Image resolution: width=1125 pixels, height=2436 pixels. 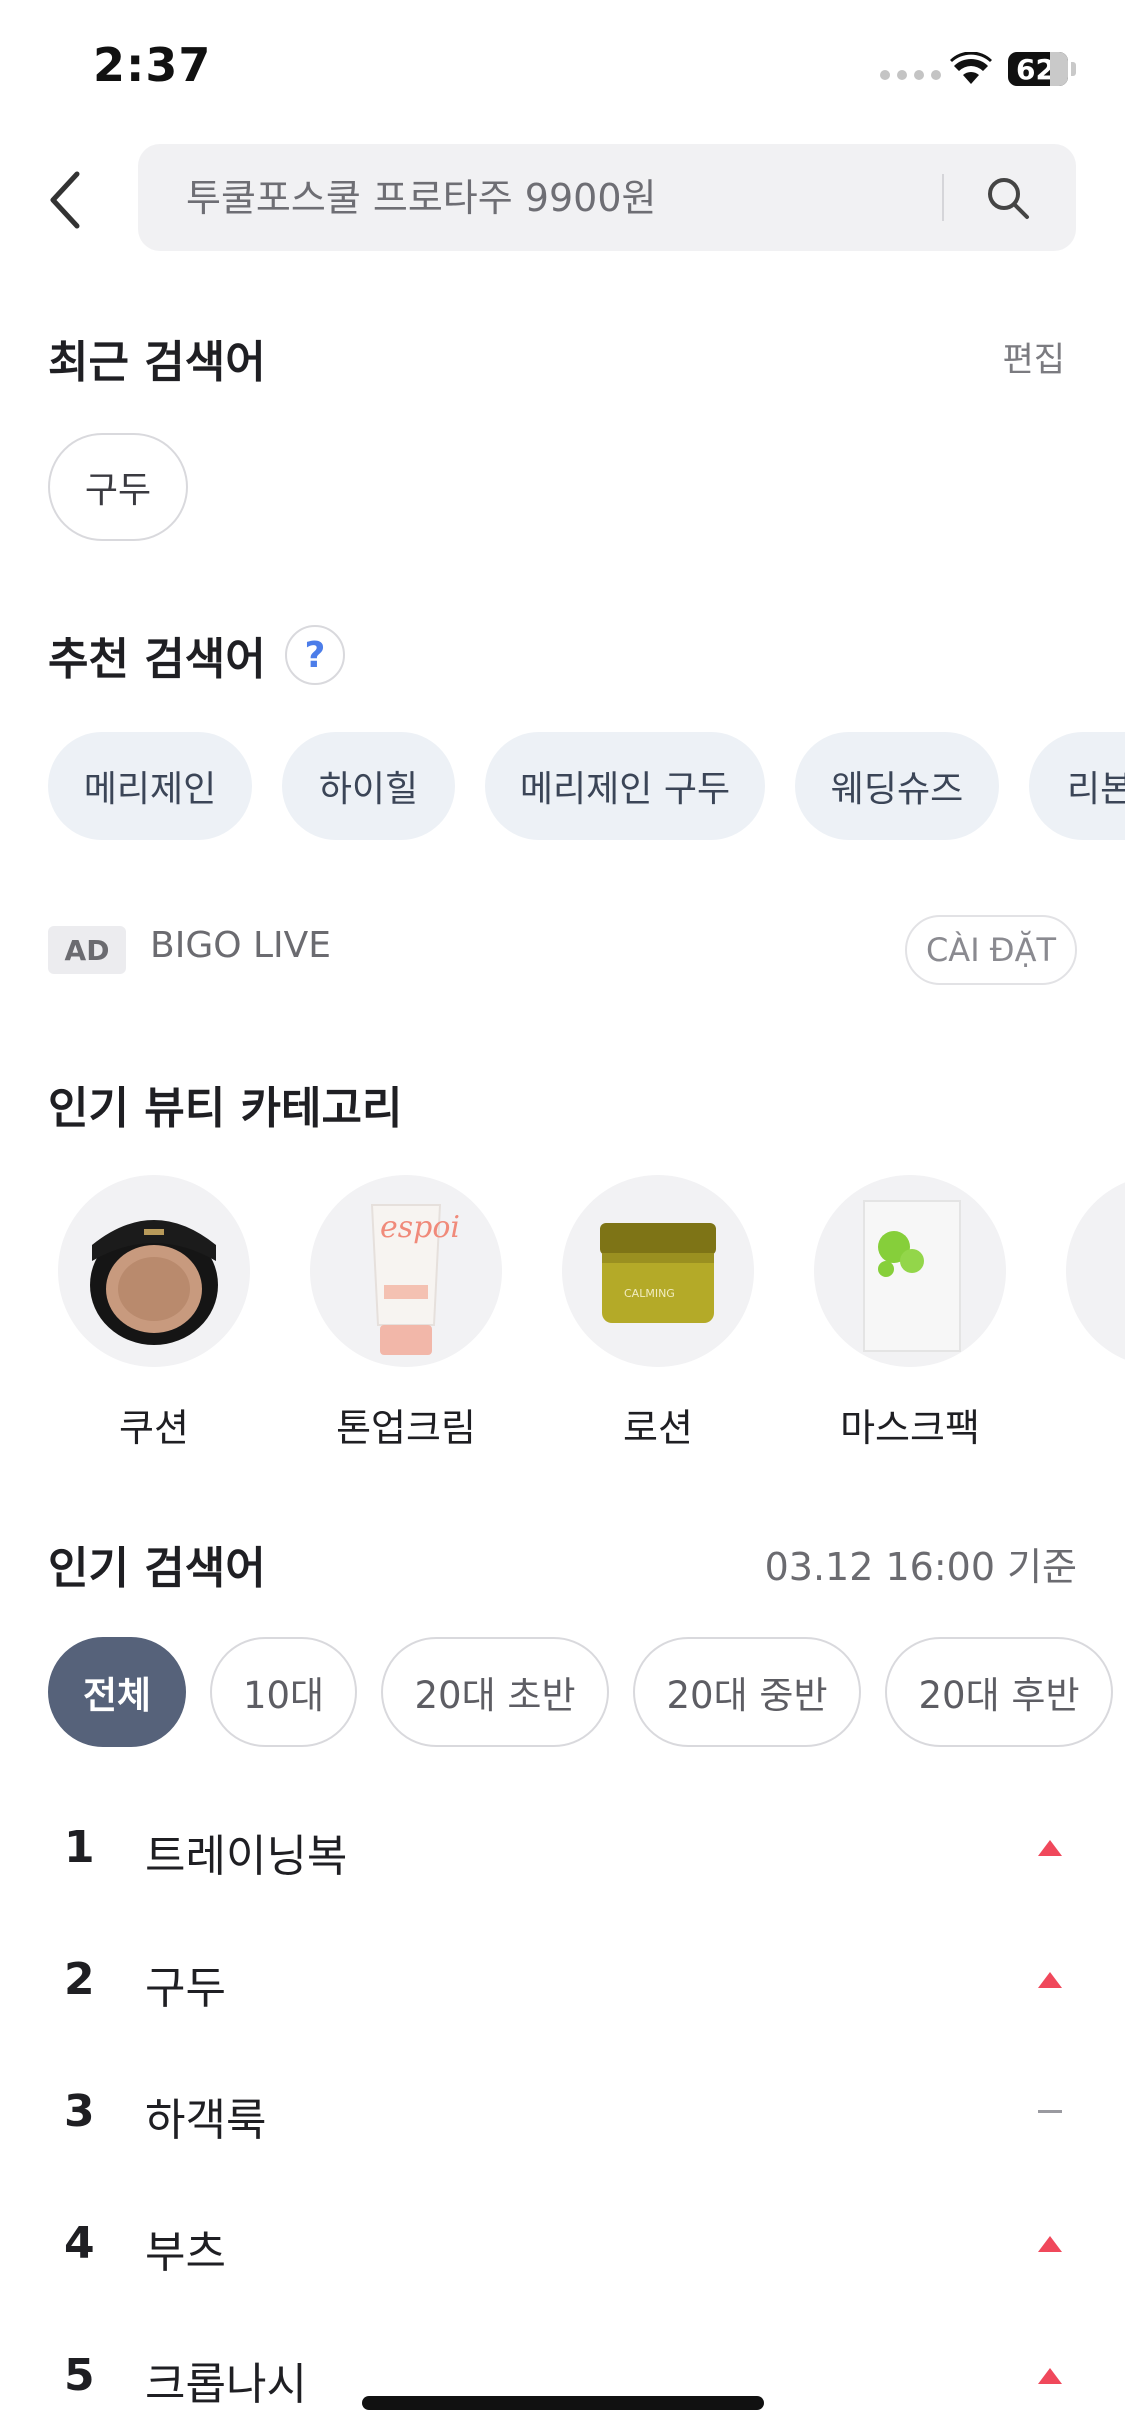 What do you see at coordinates (157, 659) in the screenshot?
I see `recommended-searches-title: 추천 검색어` at bounding box center [157, 659].